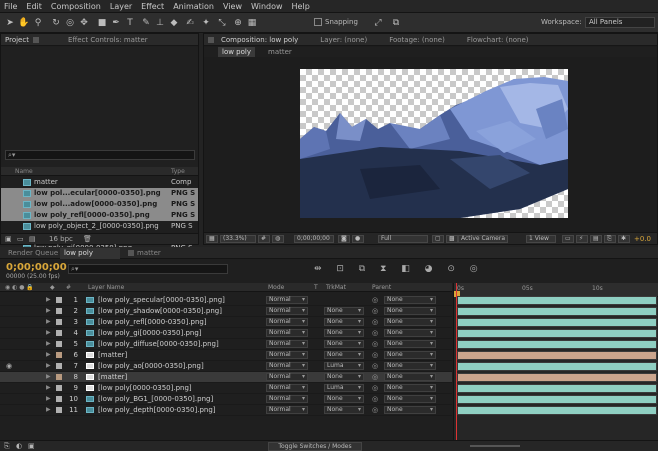  What do you see at coordinates (610, 239) in the screenshot?
I see `flowchart-icon: ⎘` at bounding box center [610, 239].